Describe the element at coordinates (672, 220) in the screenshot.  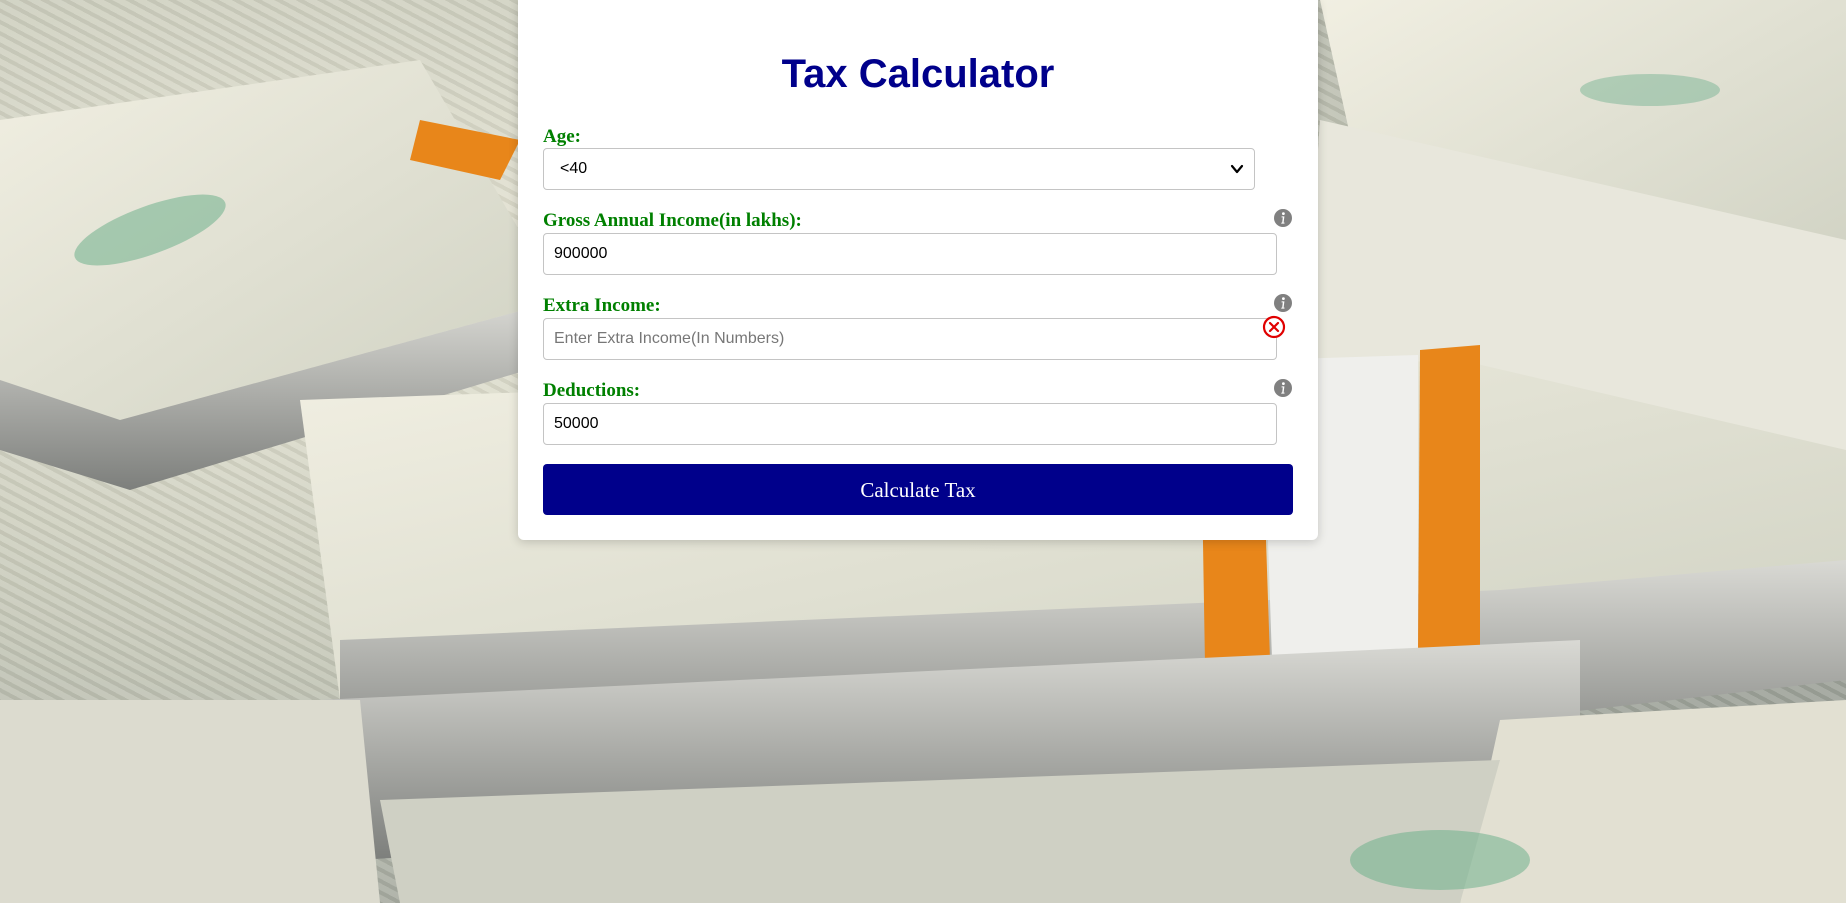
I see `gross-income-label: Gross Annual Income(in lakhs):` at that location.